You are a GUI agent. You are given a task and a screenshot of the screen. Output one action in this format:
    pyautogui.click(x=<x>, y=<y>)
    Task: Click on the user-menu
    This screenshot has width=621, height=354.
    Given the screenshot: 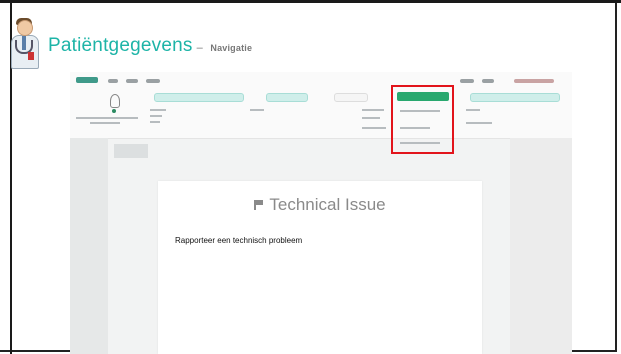 What is the action you would take?
    pyautogui.click(x=534, y=81)
    